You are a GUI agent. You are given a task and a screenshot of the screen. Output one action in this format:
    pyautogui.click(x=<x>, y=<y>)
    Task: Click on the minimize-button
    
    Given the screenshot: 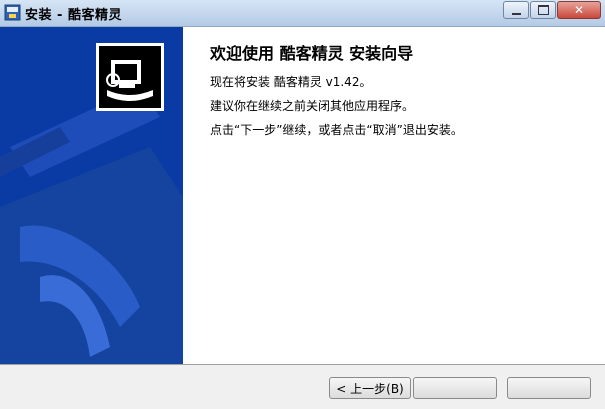 What is the action you would take?
    pyautogui.click(x=516, y=10)
    